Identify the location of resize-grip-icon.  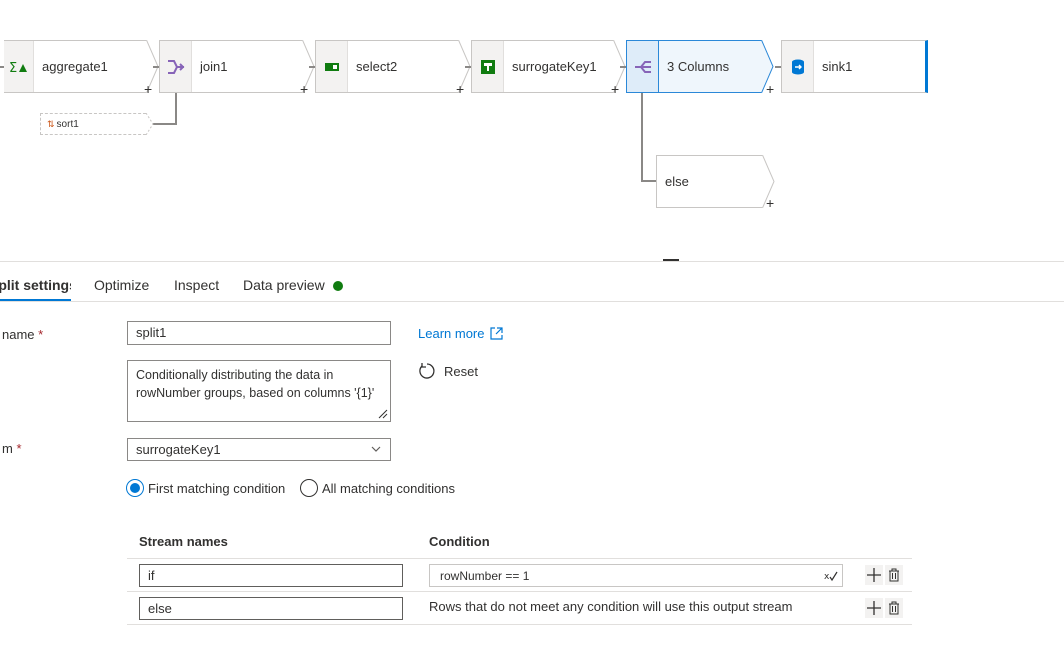
(383, 414).